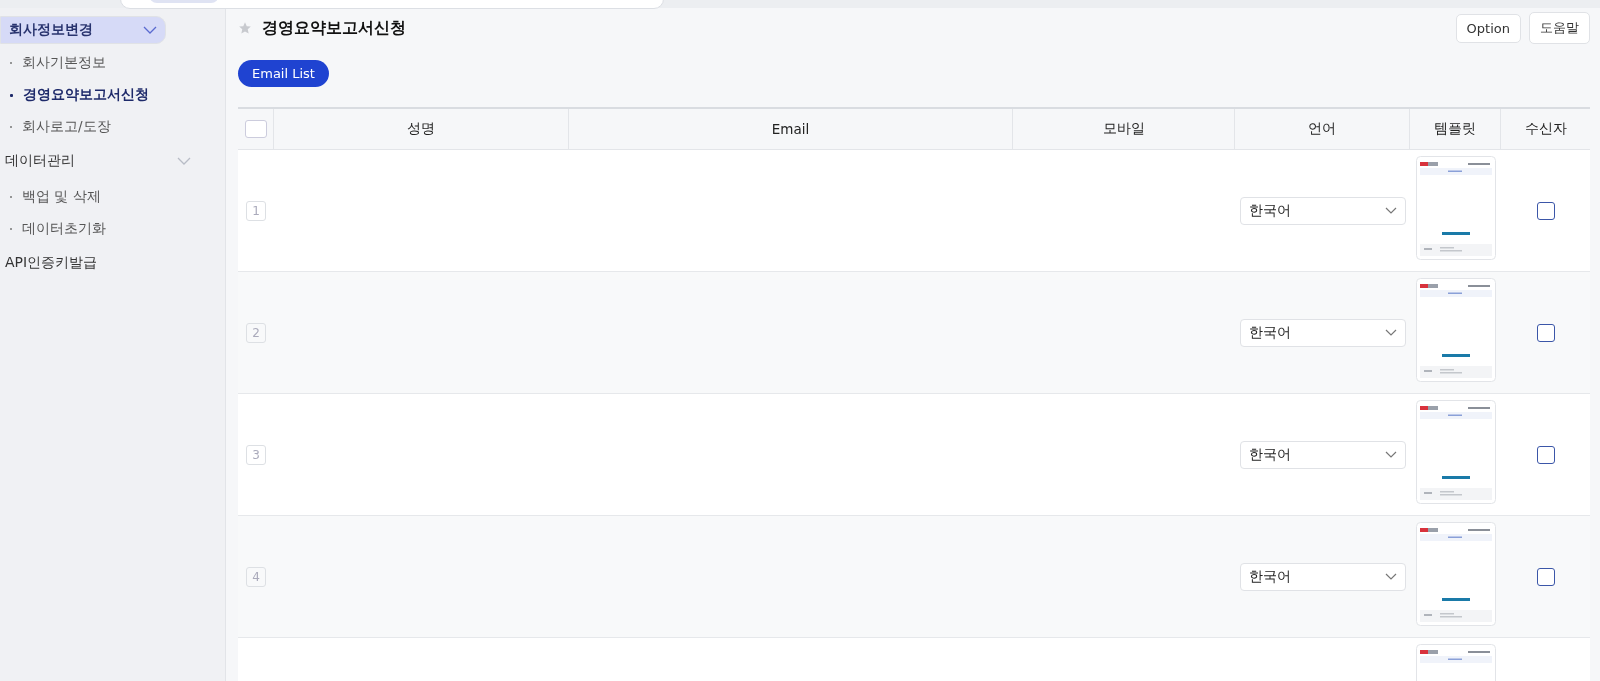  Describe the element at coordinates (256, 210) in the screenshot. I see `row-number: 1` at that location.